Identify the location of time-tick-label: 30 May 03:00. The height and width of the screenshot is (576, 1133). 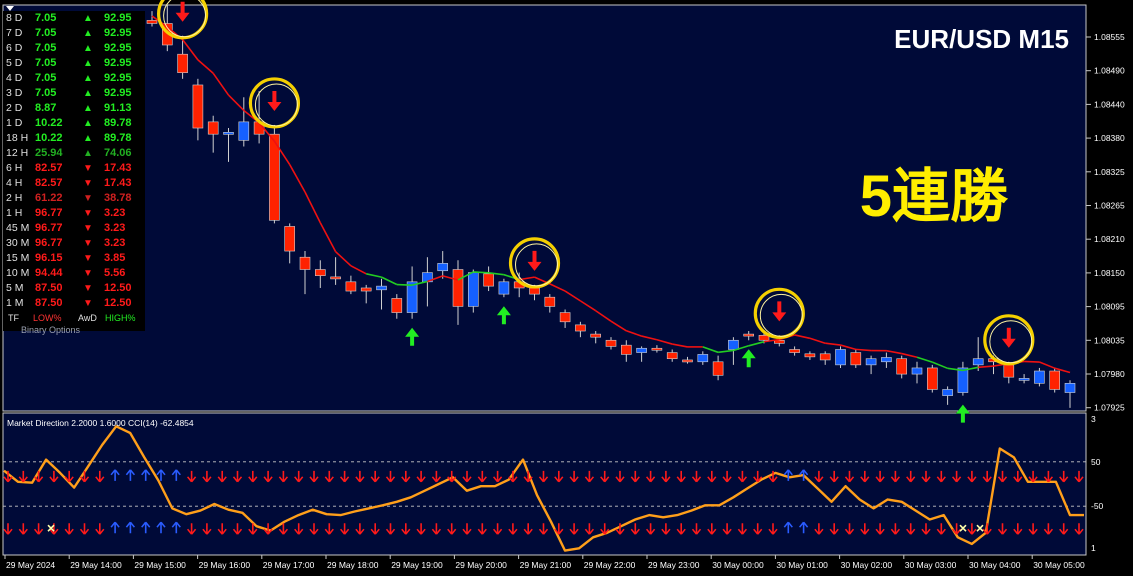
(931, 565).